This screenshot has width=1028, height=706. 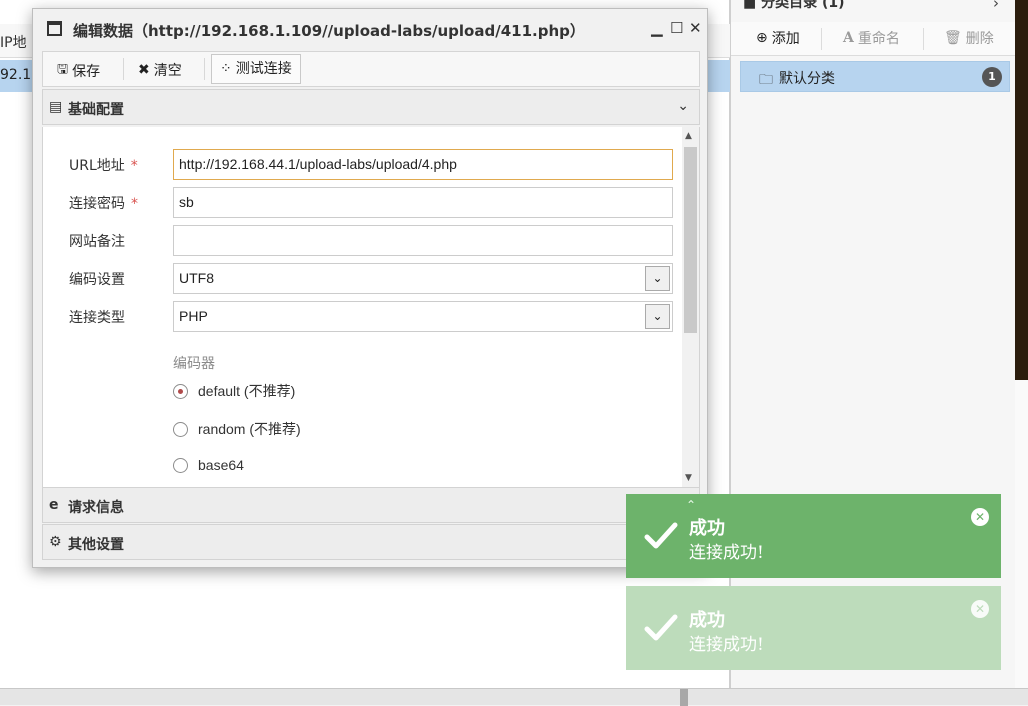 What do you see at coordinates (54, 28) in the screenshot?
I see `window-icon` at bounding box center [54, 28].